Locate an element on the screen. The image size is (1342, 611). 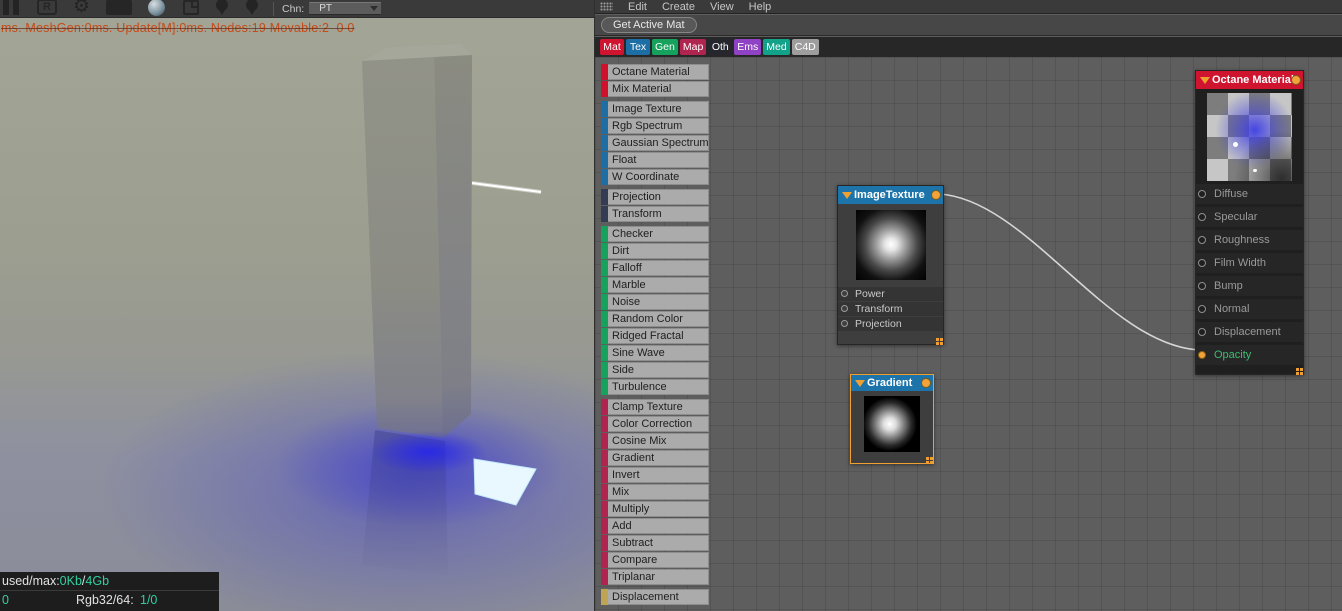
input-row-roughness: Roughness is located at coordinates (1249, 240).